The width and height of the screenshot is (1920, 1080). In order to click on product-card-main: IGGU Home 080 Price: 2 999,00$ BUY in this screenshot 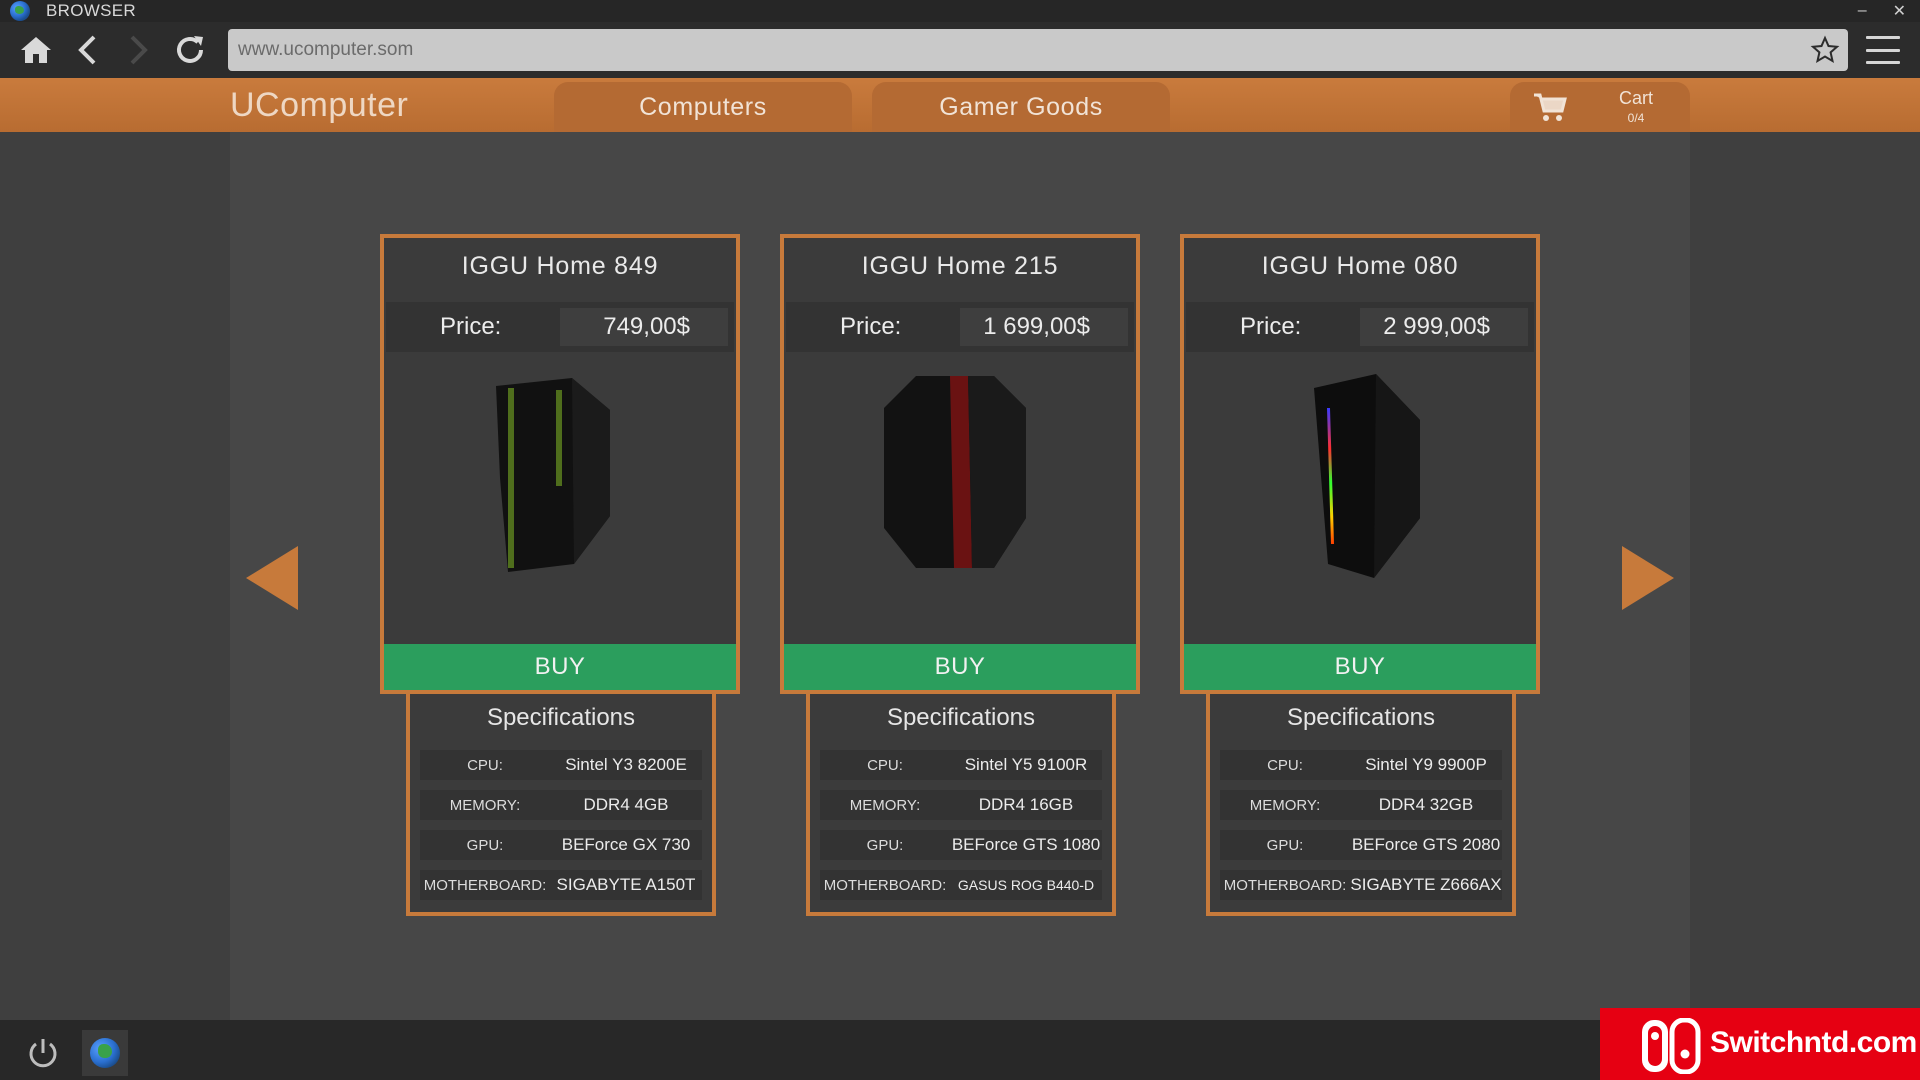, I will do `click(1360, 464)`.